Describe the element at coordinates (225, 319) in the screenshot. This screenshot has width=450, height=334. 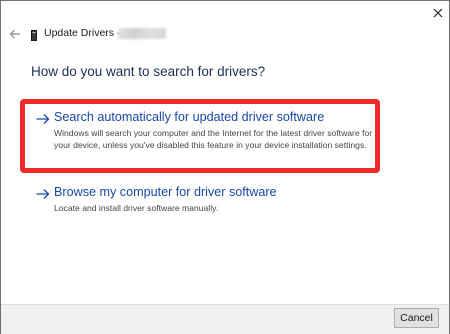
I see `dialog-footer` at that location.